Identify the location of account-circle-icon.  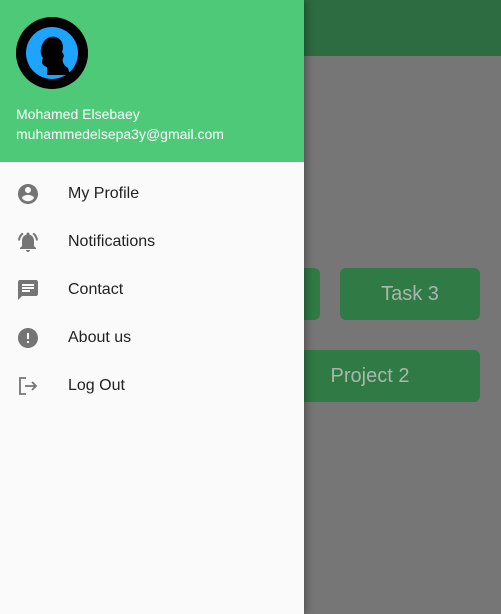
(28, 194).